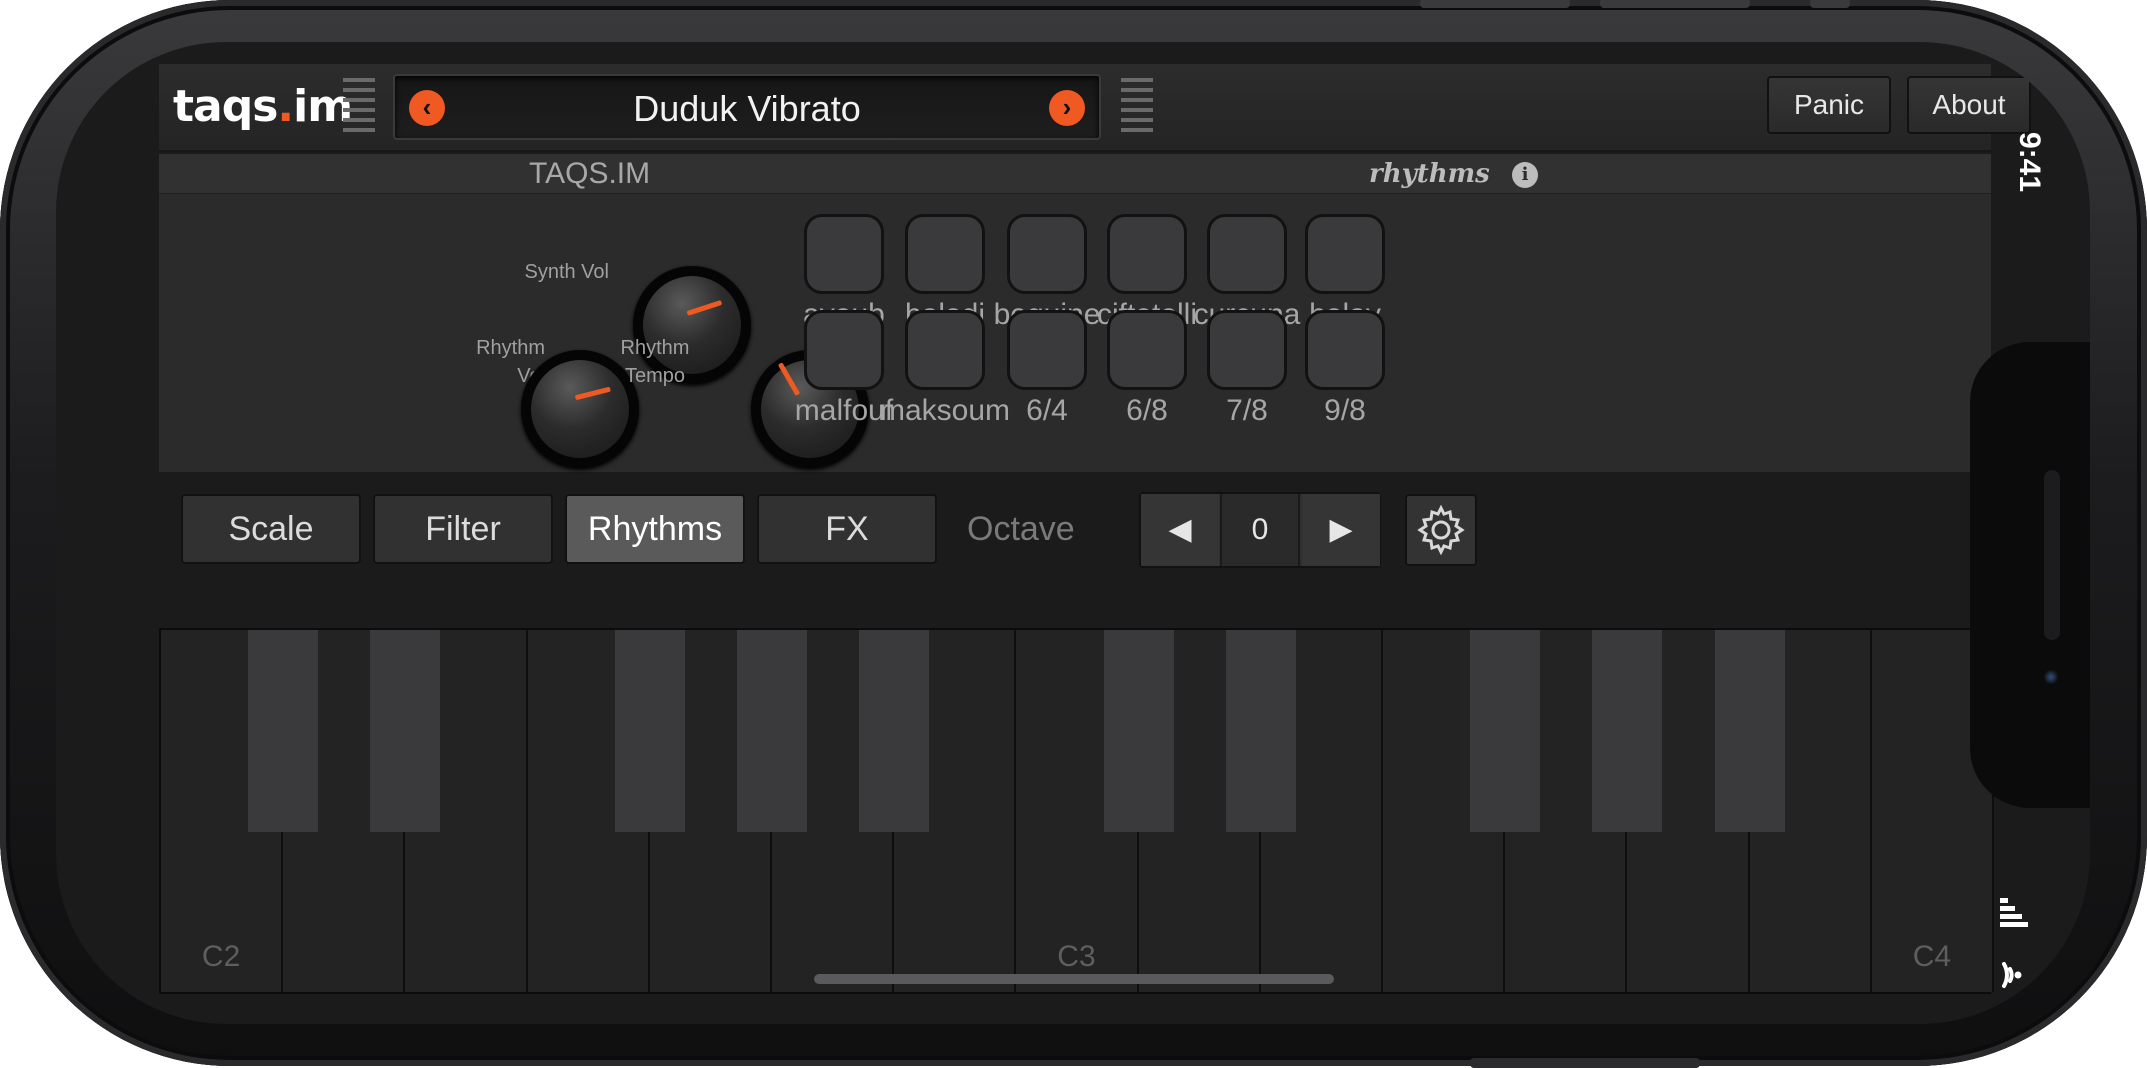  Describe the element at coordinates (655, 376) in the screenshot. I see `knob-label-line: Tempo` at that location.